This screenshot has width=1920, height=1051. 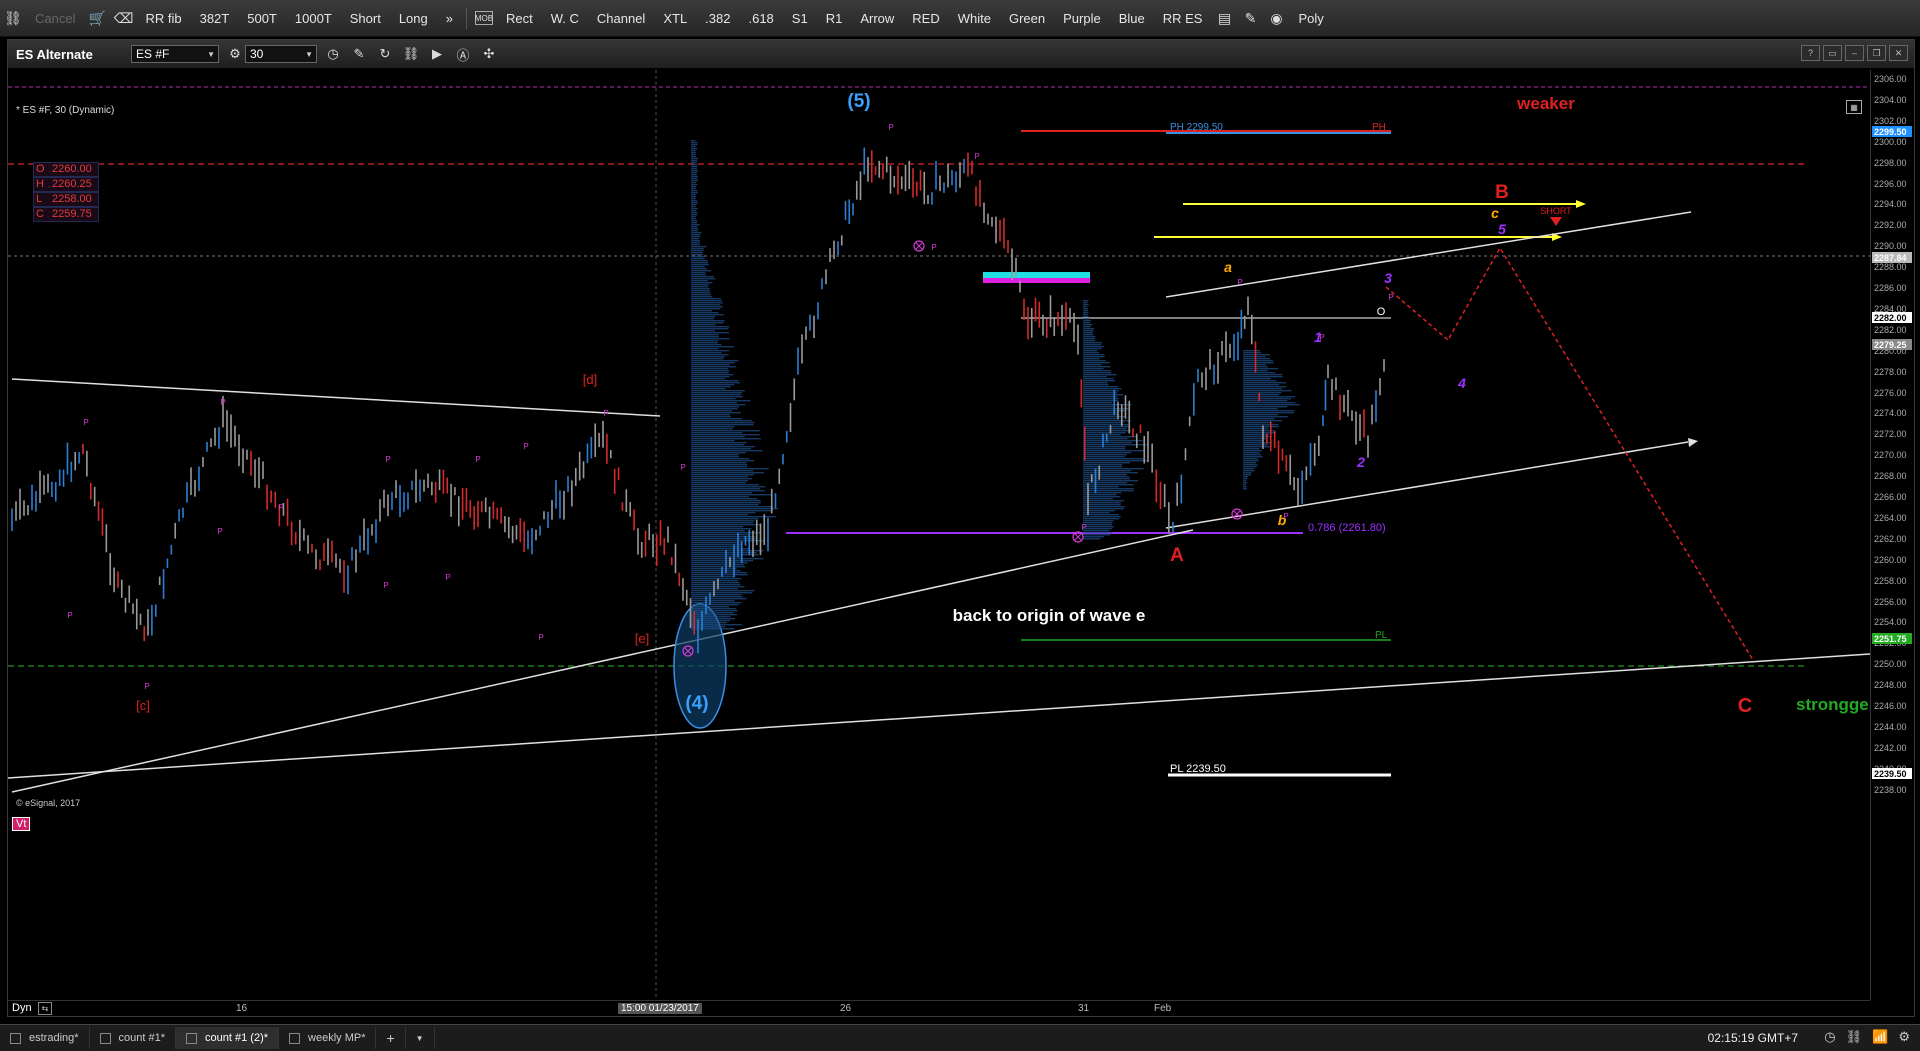 What do you see at coordinates (1082, 18) in the screenshot?
I see `purple-button: Purple` at bounding box center [1082, 18].